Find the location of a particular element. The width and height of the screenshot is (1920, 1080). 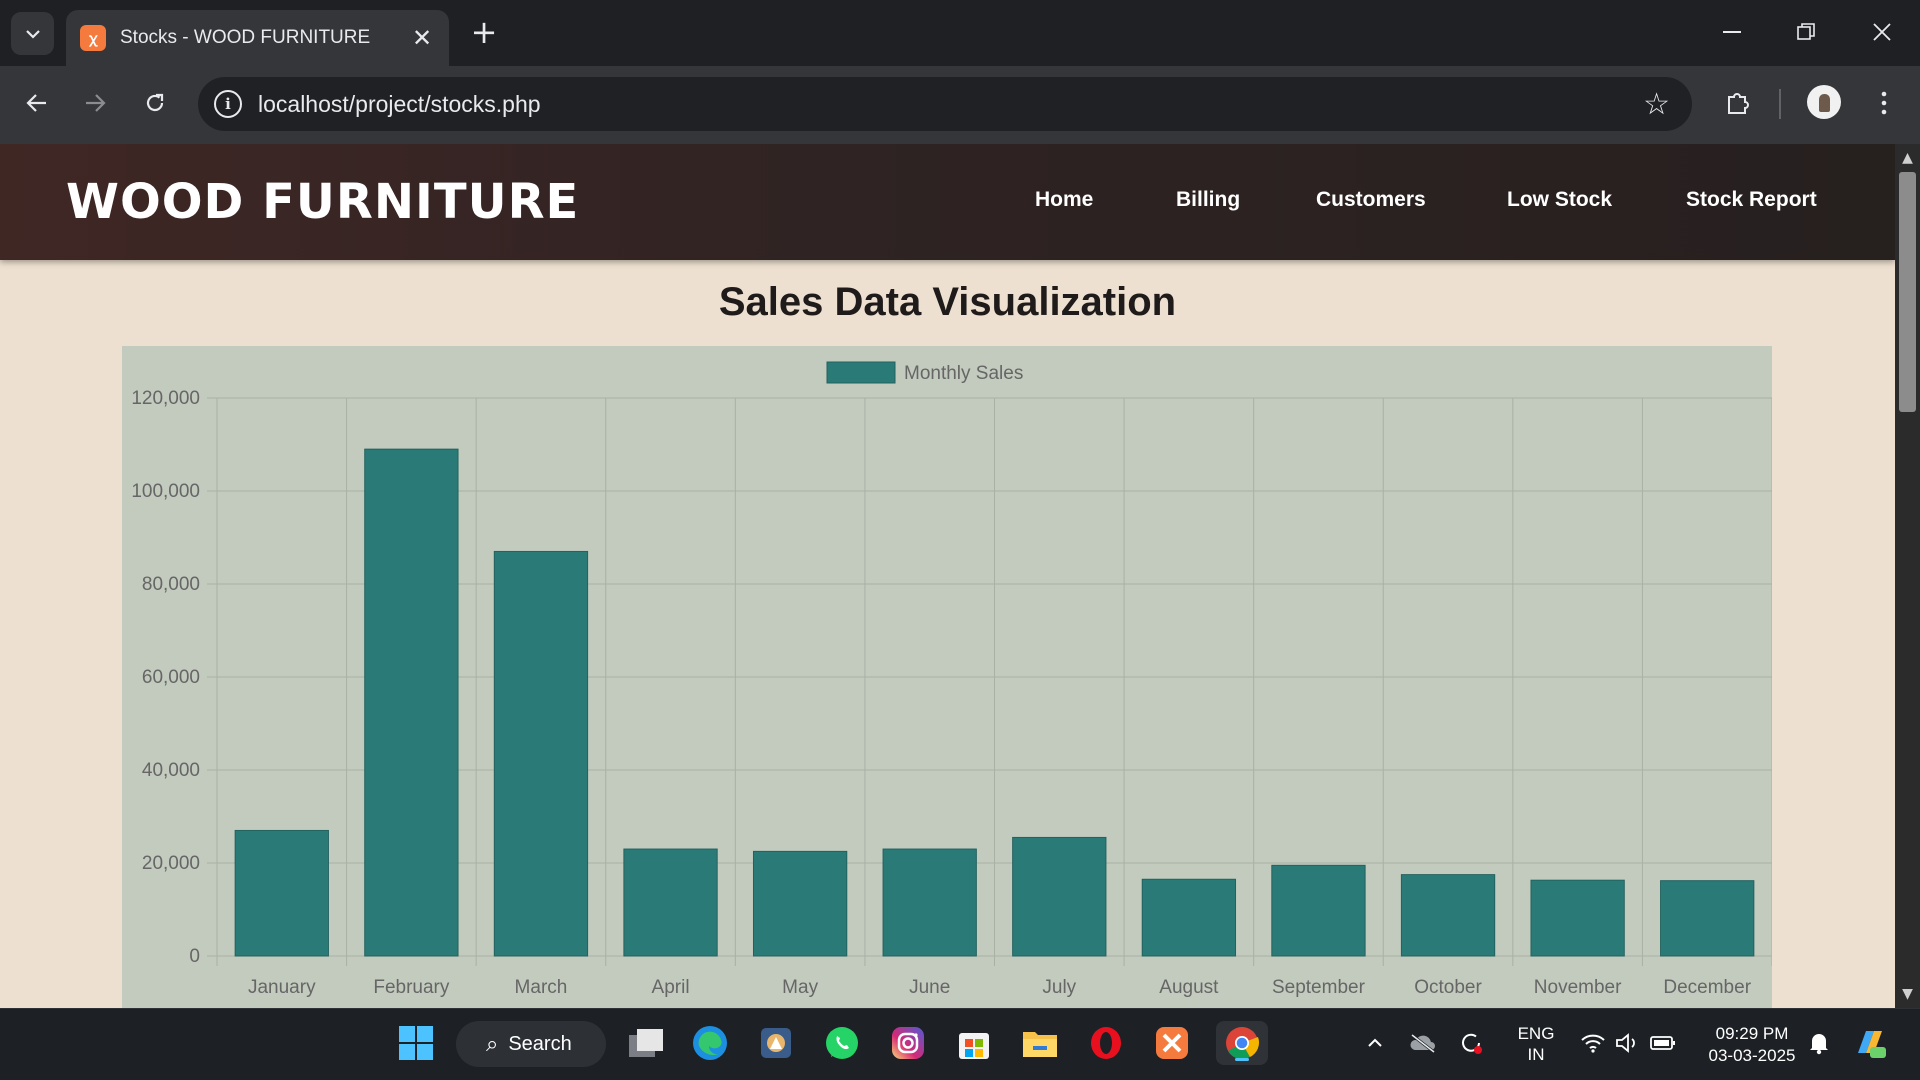

scroll-down-arrow-icon: ▼ is located at coordinates (1907, 994).